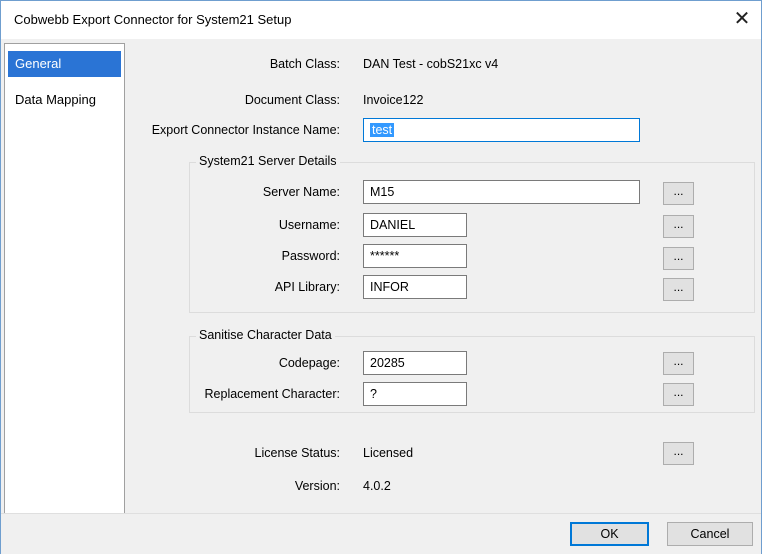 The height and width of the screenshot is (554, 762). Describe the element at coordinates (265, 335) in the screenshot. I see `sanitise-title: Sanitise Character Data` at that location.